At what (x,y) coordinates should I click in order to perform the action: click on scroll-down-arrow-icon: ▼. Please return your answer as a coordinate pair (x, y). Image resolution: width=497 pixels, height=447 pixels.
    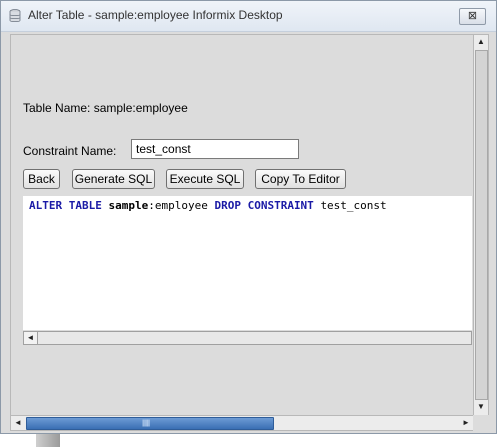
    Looking at the image, I should click on (481, 407).